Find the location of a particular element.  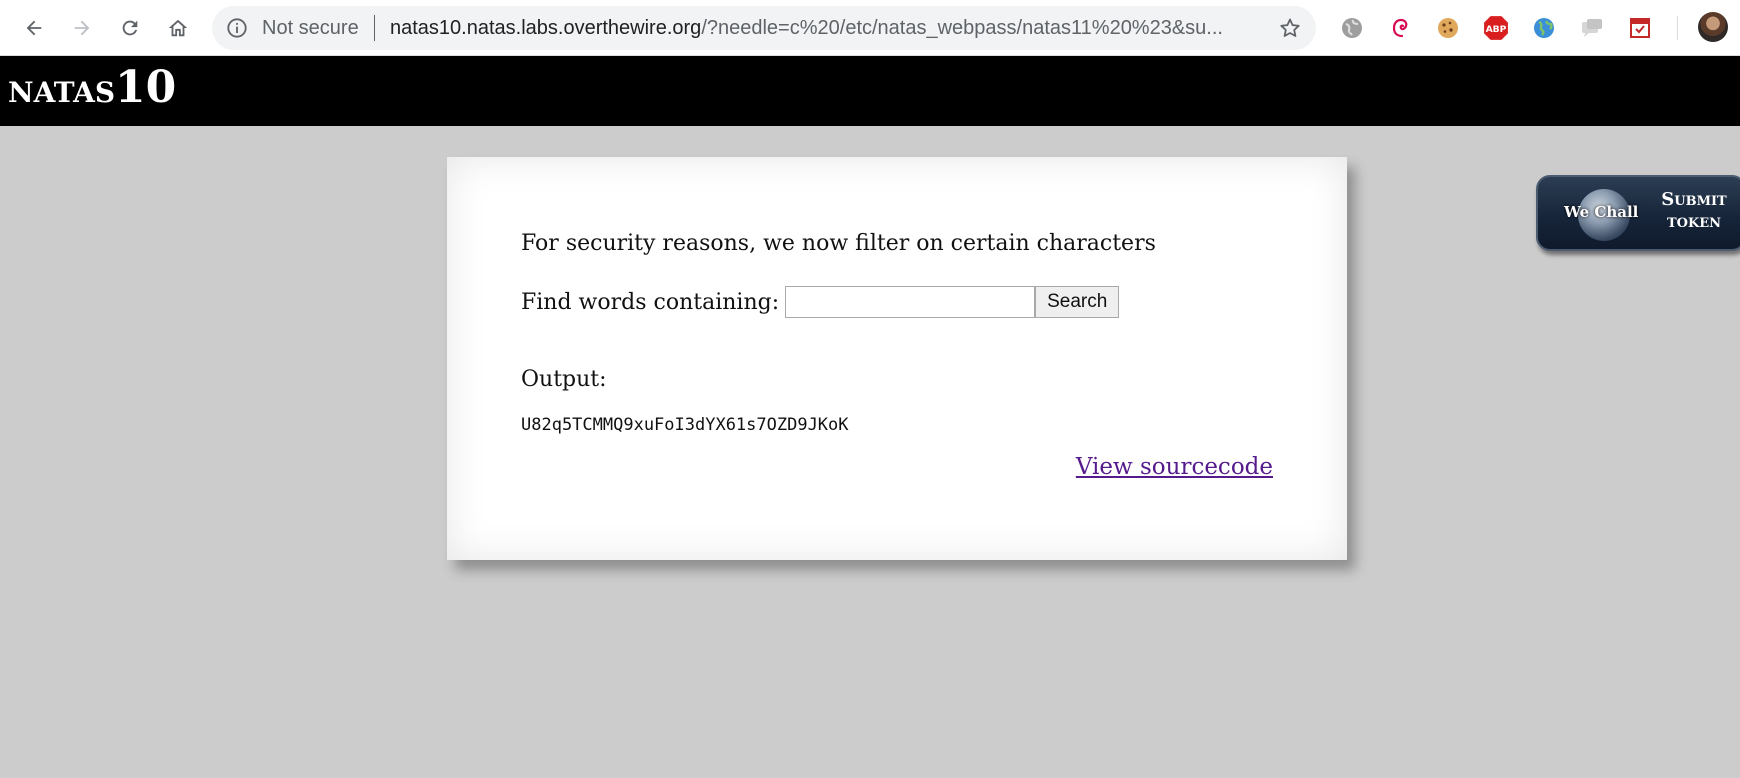

forward-button is located at coordinates (82, 28).